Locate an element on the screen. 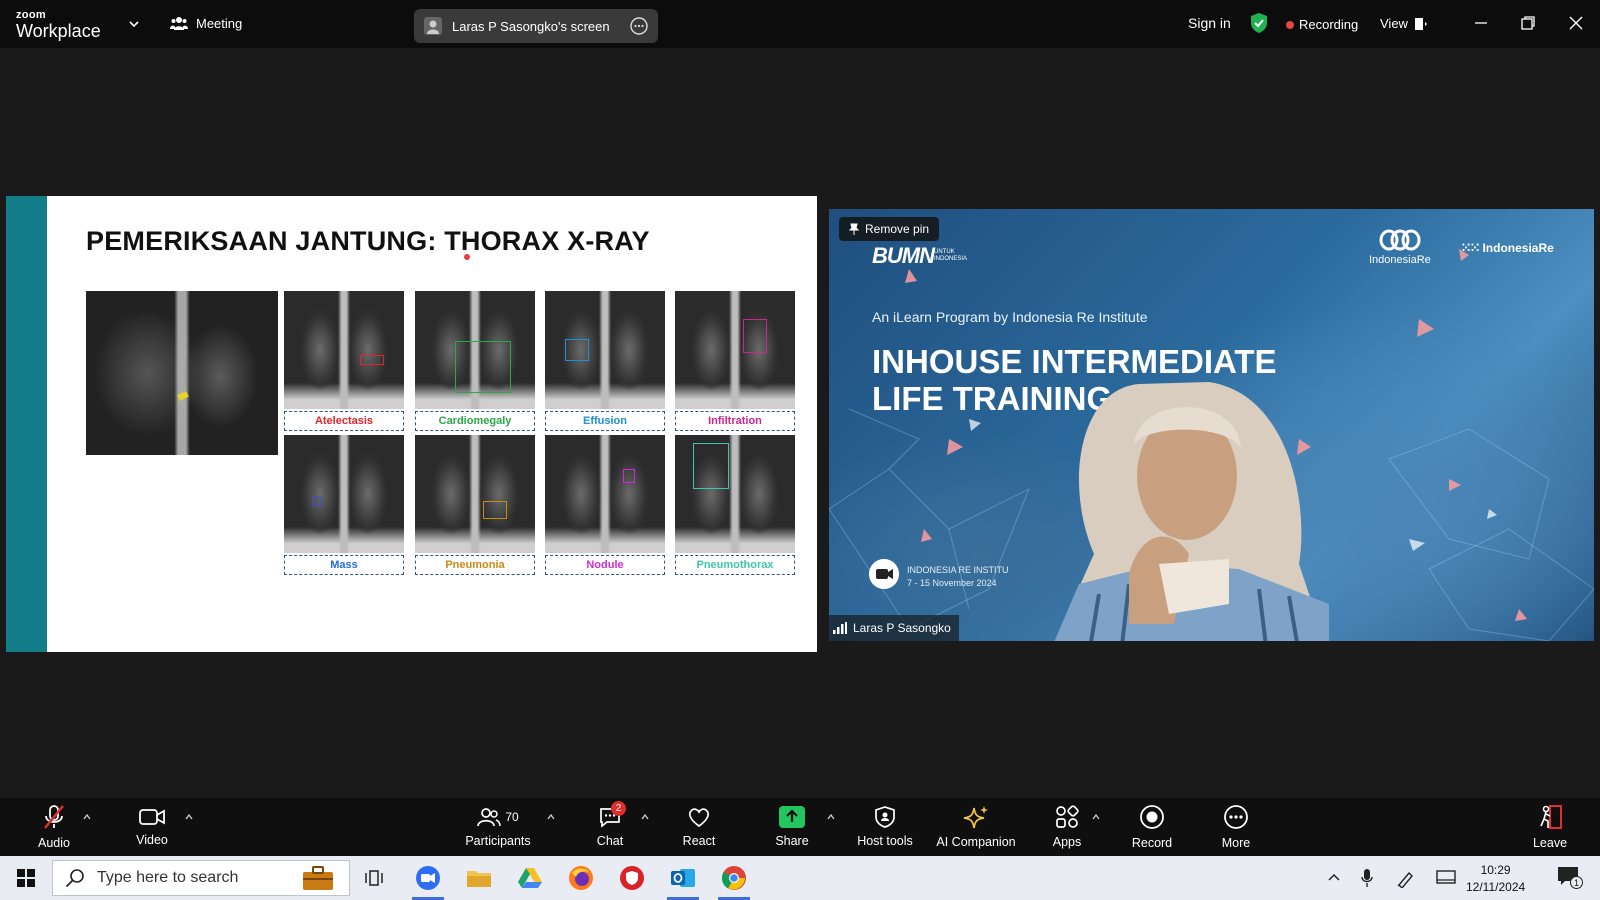 This screenshot has height=900, width=1600. recording-label: Recording is located at coordinates (1329, 24).